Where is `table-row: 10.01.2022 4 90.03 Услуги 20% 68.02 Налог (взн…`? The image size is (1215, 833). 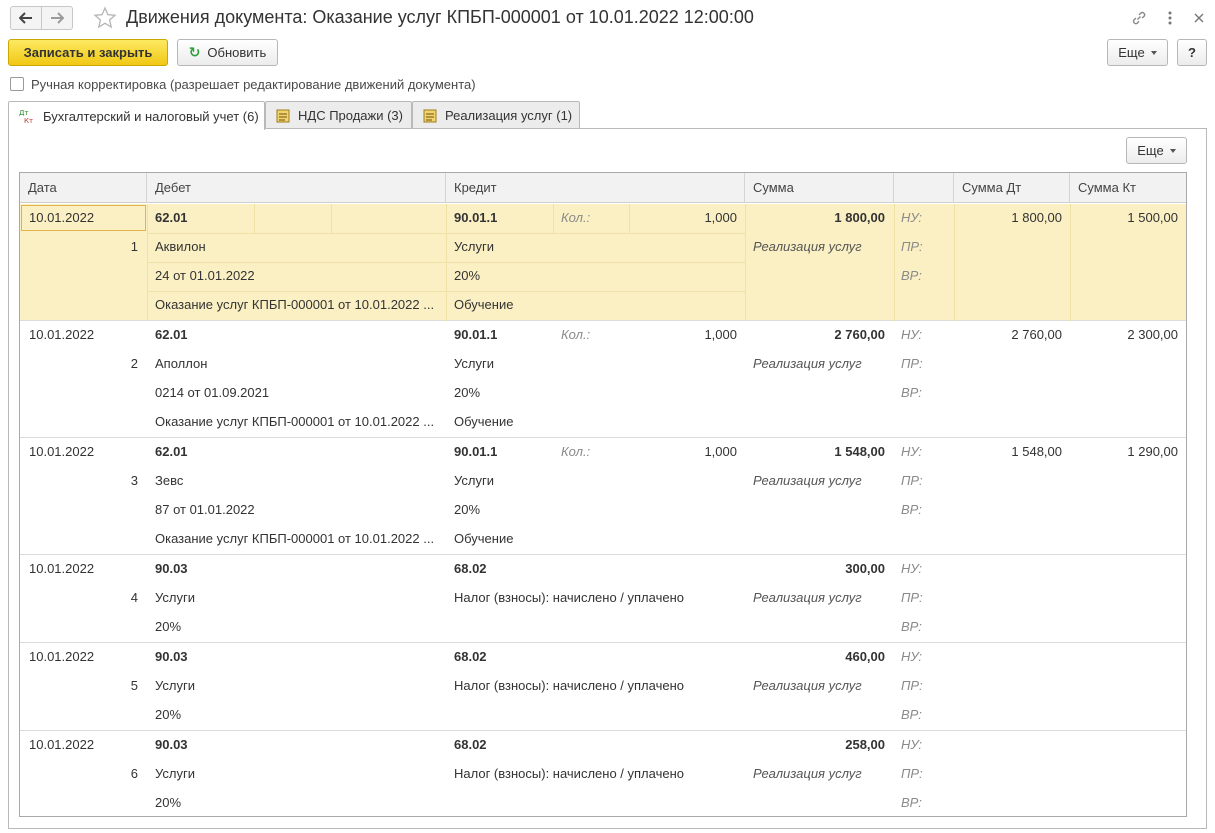 table-row: 10.01.2022 4 90.03 Услуги 20% 68.02 Налог (взн… is located at coordinates (603, 599).